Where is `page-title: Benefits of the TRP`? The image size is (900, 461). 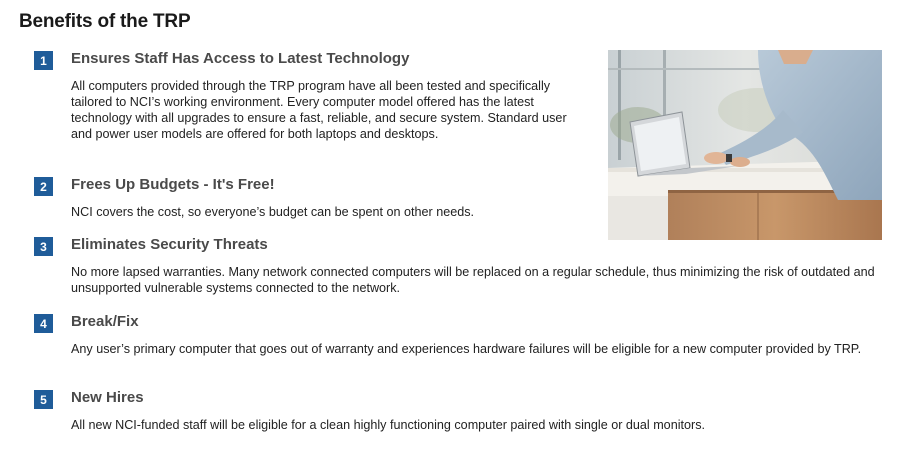
page-title: Benefits of the TRP is located at coordinates (105, 21).